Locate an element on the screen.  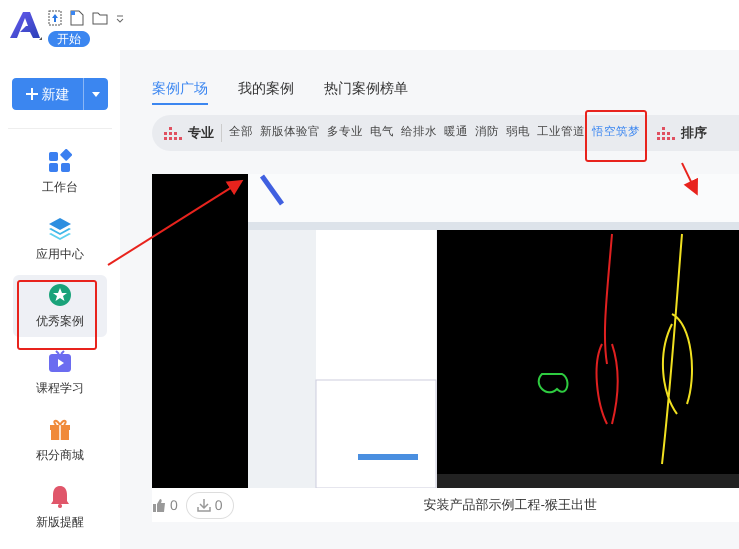
filter-option: 全部 is located at coordinates (241, 133).